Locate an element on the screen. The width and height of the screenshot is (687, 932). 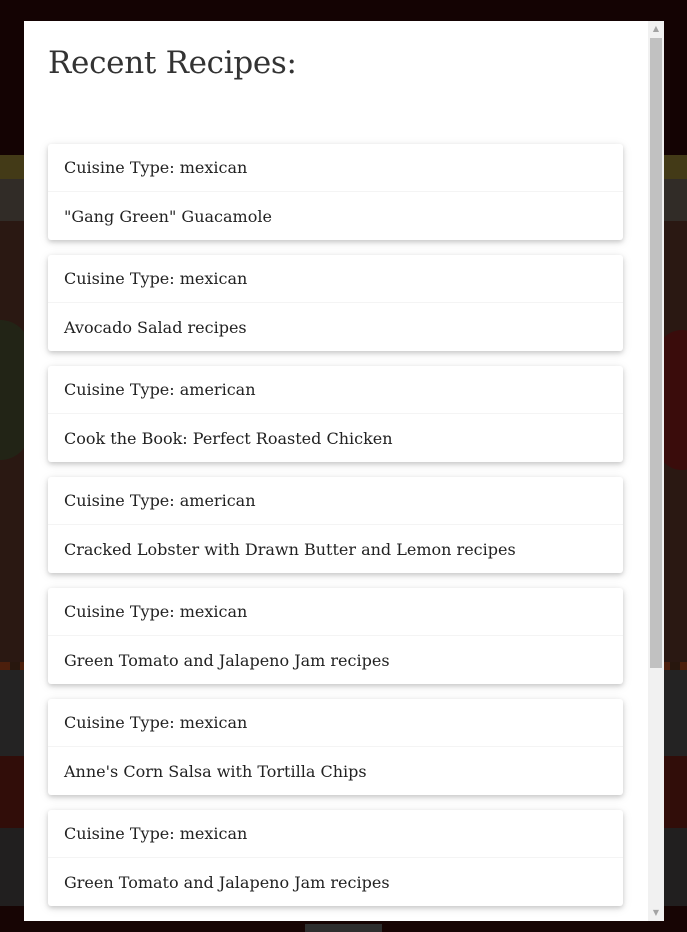
recipe-name: Anne's Corn Salsa with Tortilla Chips is located at coordinates (215, 771).